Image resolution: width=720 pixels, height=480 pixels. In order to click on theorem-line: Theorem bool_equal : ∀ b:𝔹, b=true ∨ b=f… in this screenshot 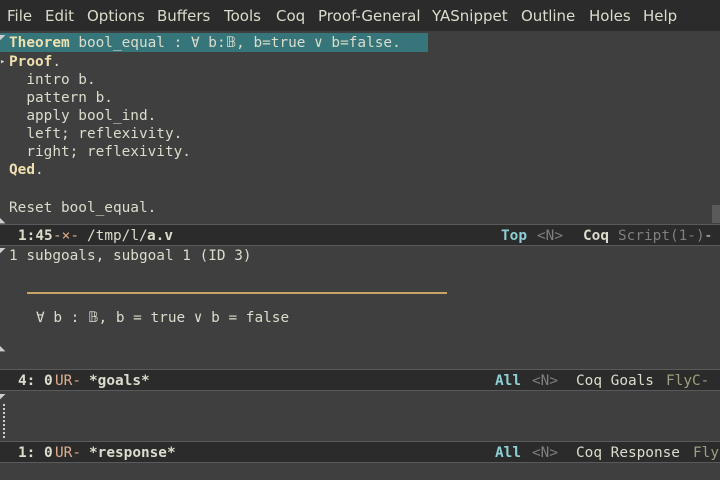, I will do `click(205, 43)`.